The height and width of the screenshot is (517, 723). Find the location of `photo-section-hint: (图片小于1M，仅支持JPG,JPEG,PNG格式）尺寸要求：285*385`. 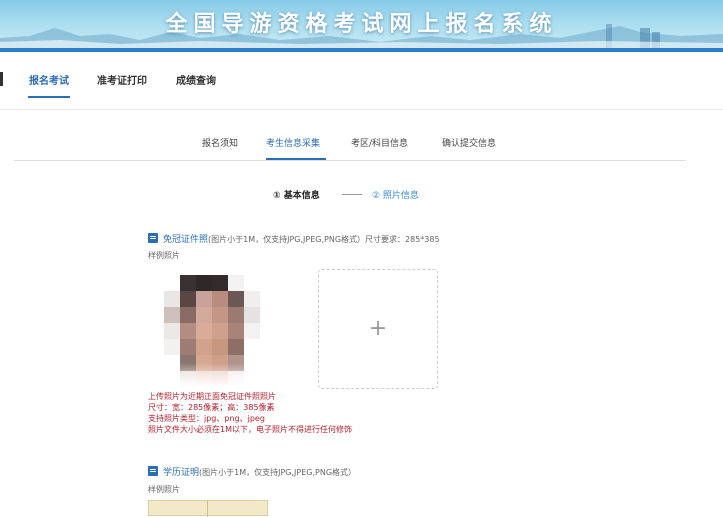

photo-section-hint: (图片小于1M，仅支持JPG,JPEG,PNG格式）尺寸要求：285*385 is located at coordinates (324, 239).